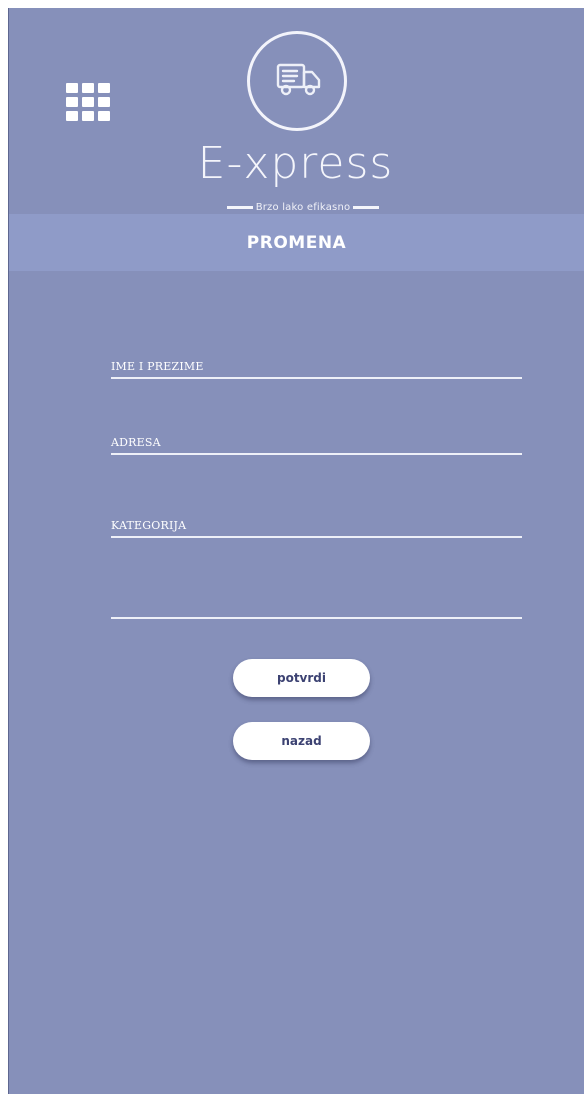 This screenshot has height=1102, width=585. What do you see at coordinates (295, 163) in the screenshot?
I see `brand-name: E-xpress` at bounding box center [295, 163].